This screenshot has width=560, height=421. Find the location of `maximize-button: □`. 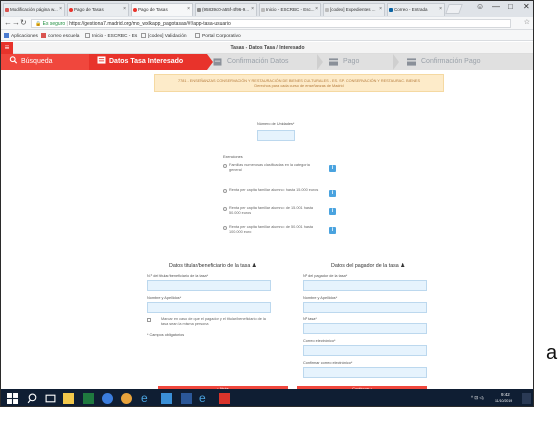

maximize-button: □ is located at coordinates (510, 6).